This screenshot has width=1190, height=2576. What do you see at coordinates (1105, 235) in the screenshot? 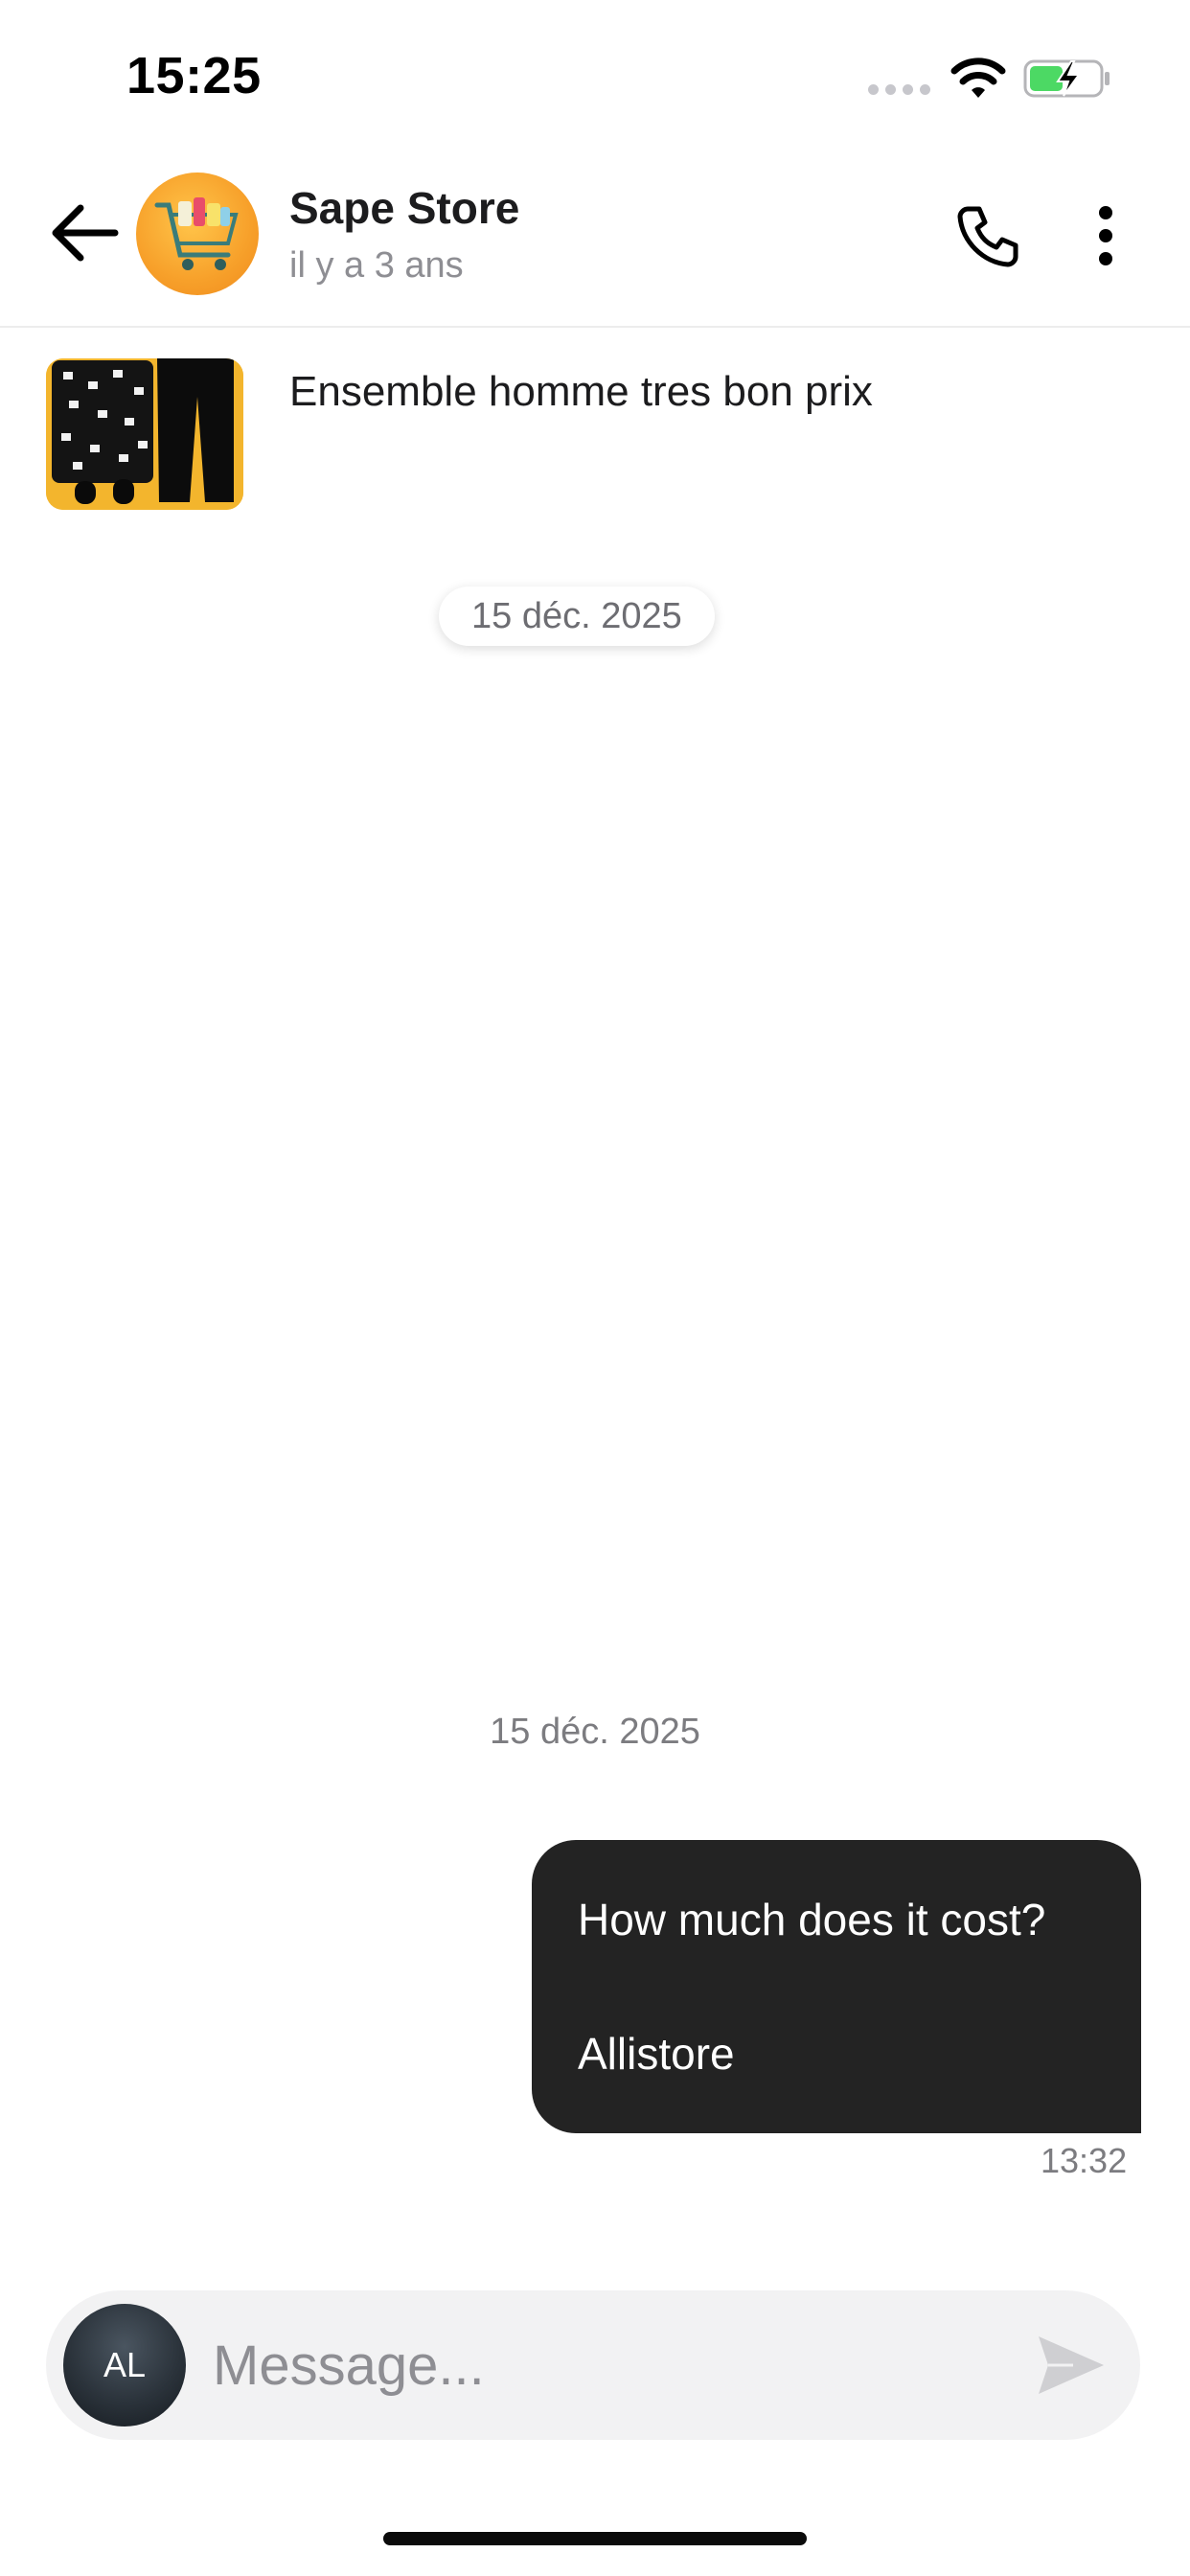
I see `more-vertical-icon` at bounding box center [1105, 235].